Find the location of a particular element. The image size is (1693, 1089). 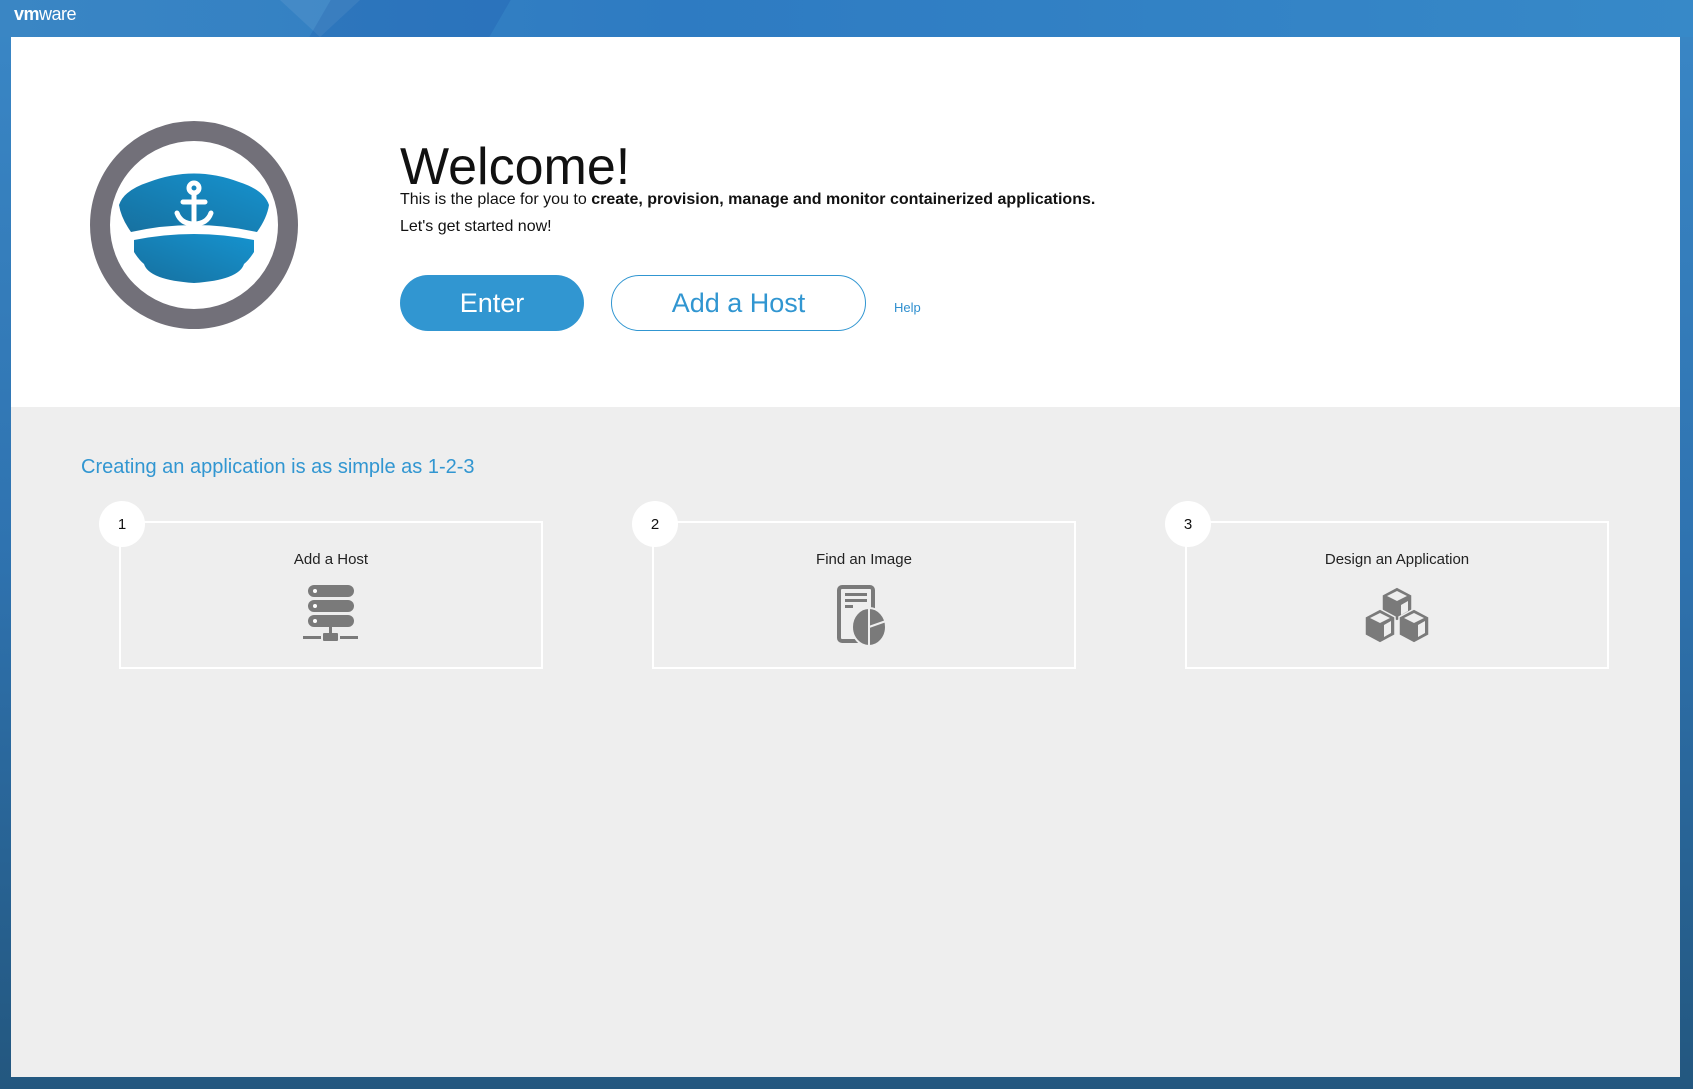

step-title: Find an Image is located at coordinates (864, 559).